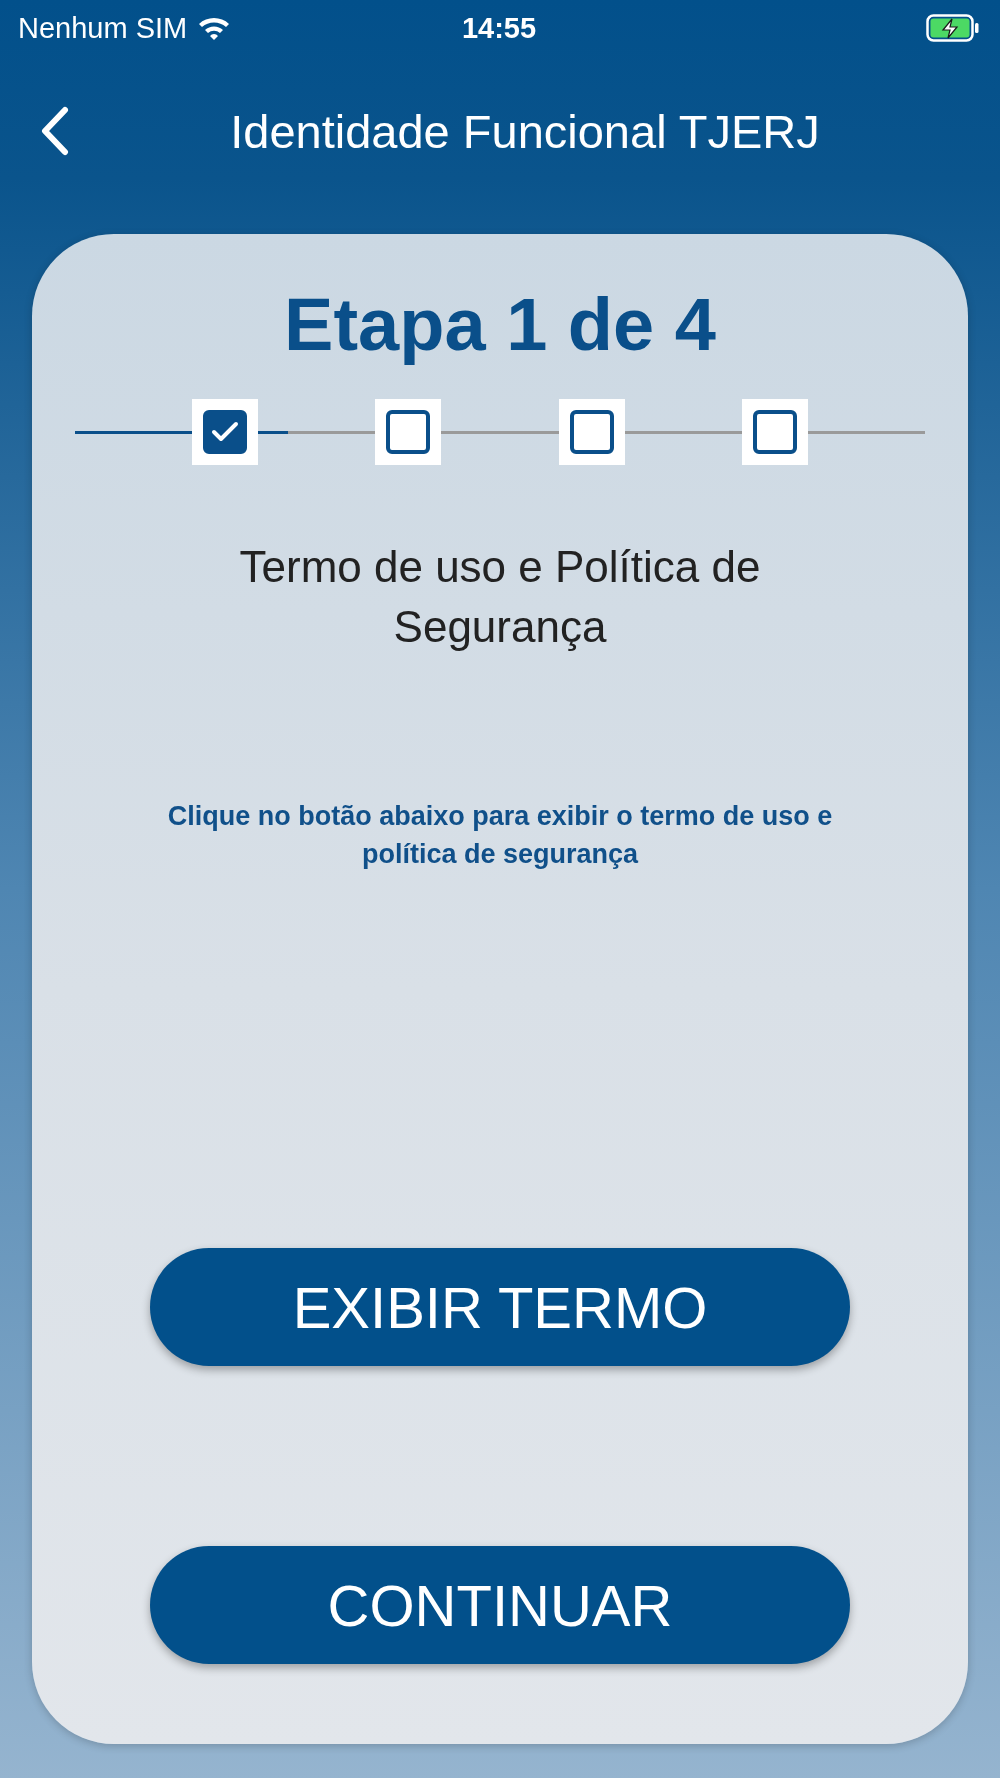 The height and width of the screenshot is (1778, 1000). I want to click on continue-button: CONTINUAR, so click(500, 1605).